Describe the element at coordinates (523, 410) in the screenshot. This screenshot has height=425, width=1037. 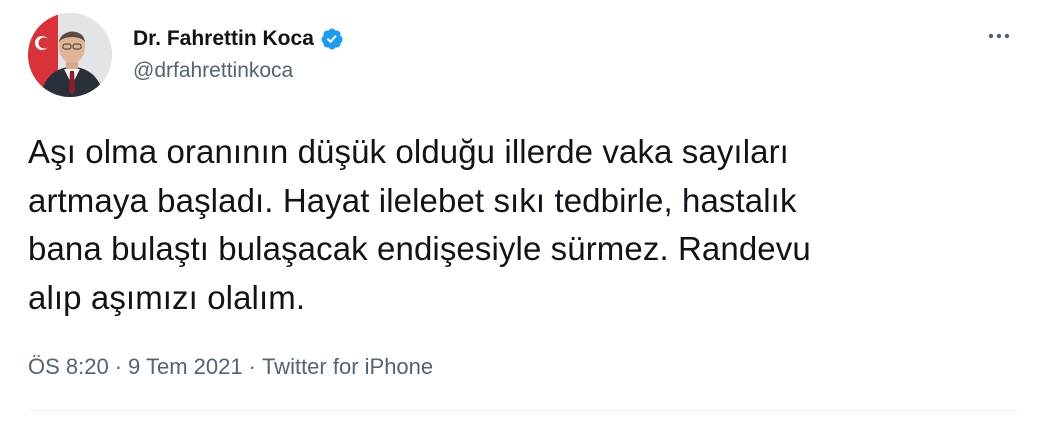
I see `divider` at that location.